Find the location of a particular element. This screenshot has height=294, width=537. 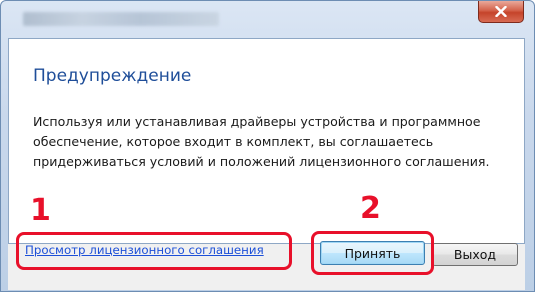

highlight-license-link is located at coordinates (154, 251).